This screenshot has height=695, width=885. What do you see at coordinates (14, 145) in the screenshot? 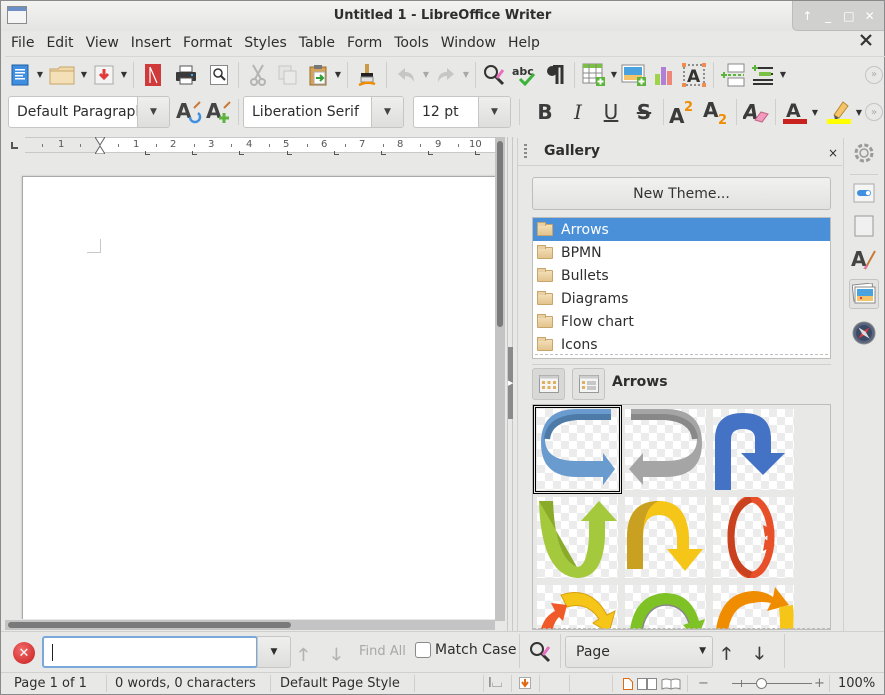
I see `tab-stop-type-icon` at bounding box center [14, 145].